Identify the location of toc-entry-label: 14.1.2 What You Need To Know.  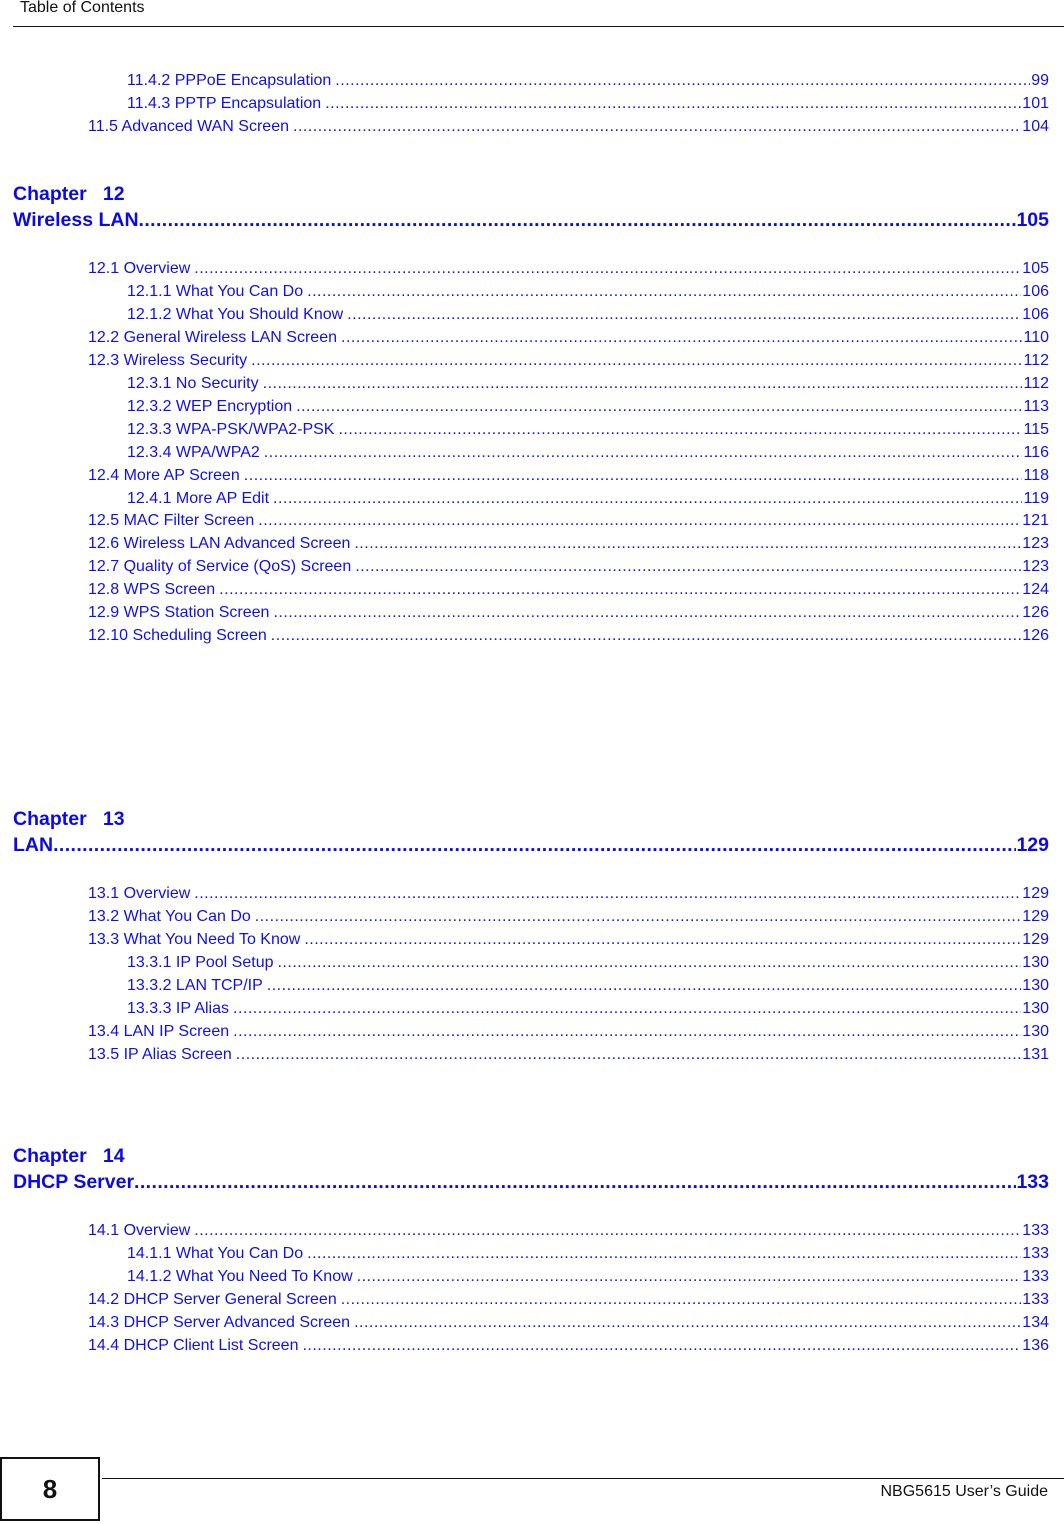
(242, 1277).